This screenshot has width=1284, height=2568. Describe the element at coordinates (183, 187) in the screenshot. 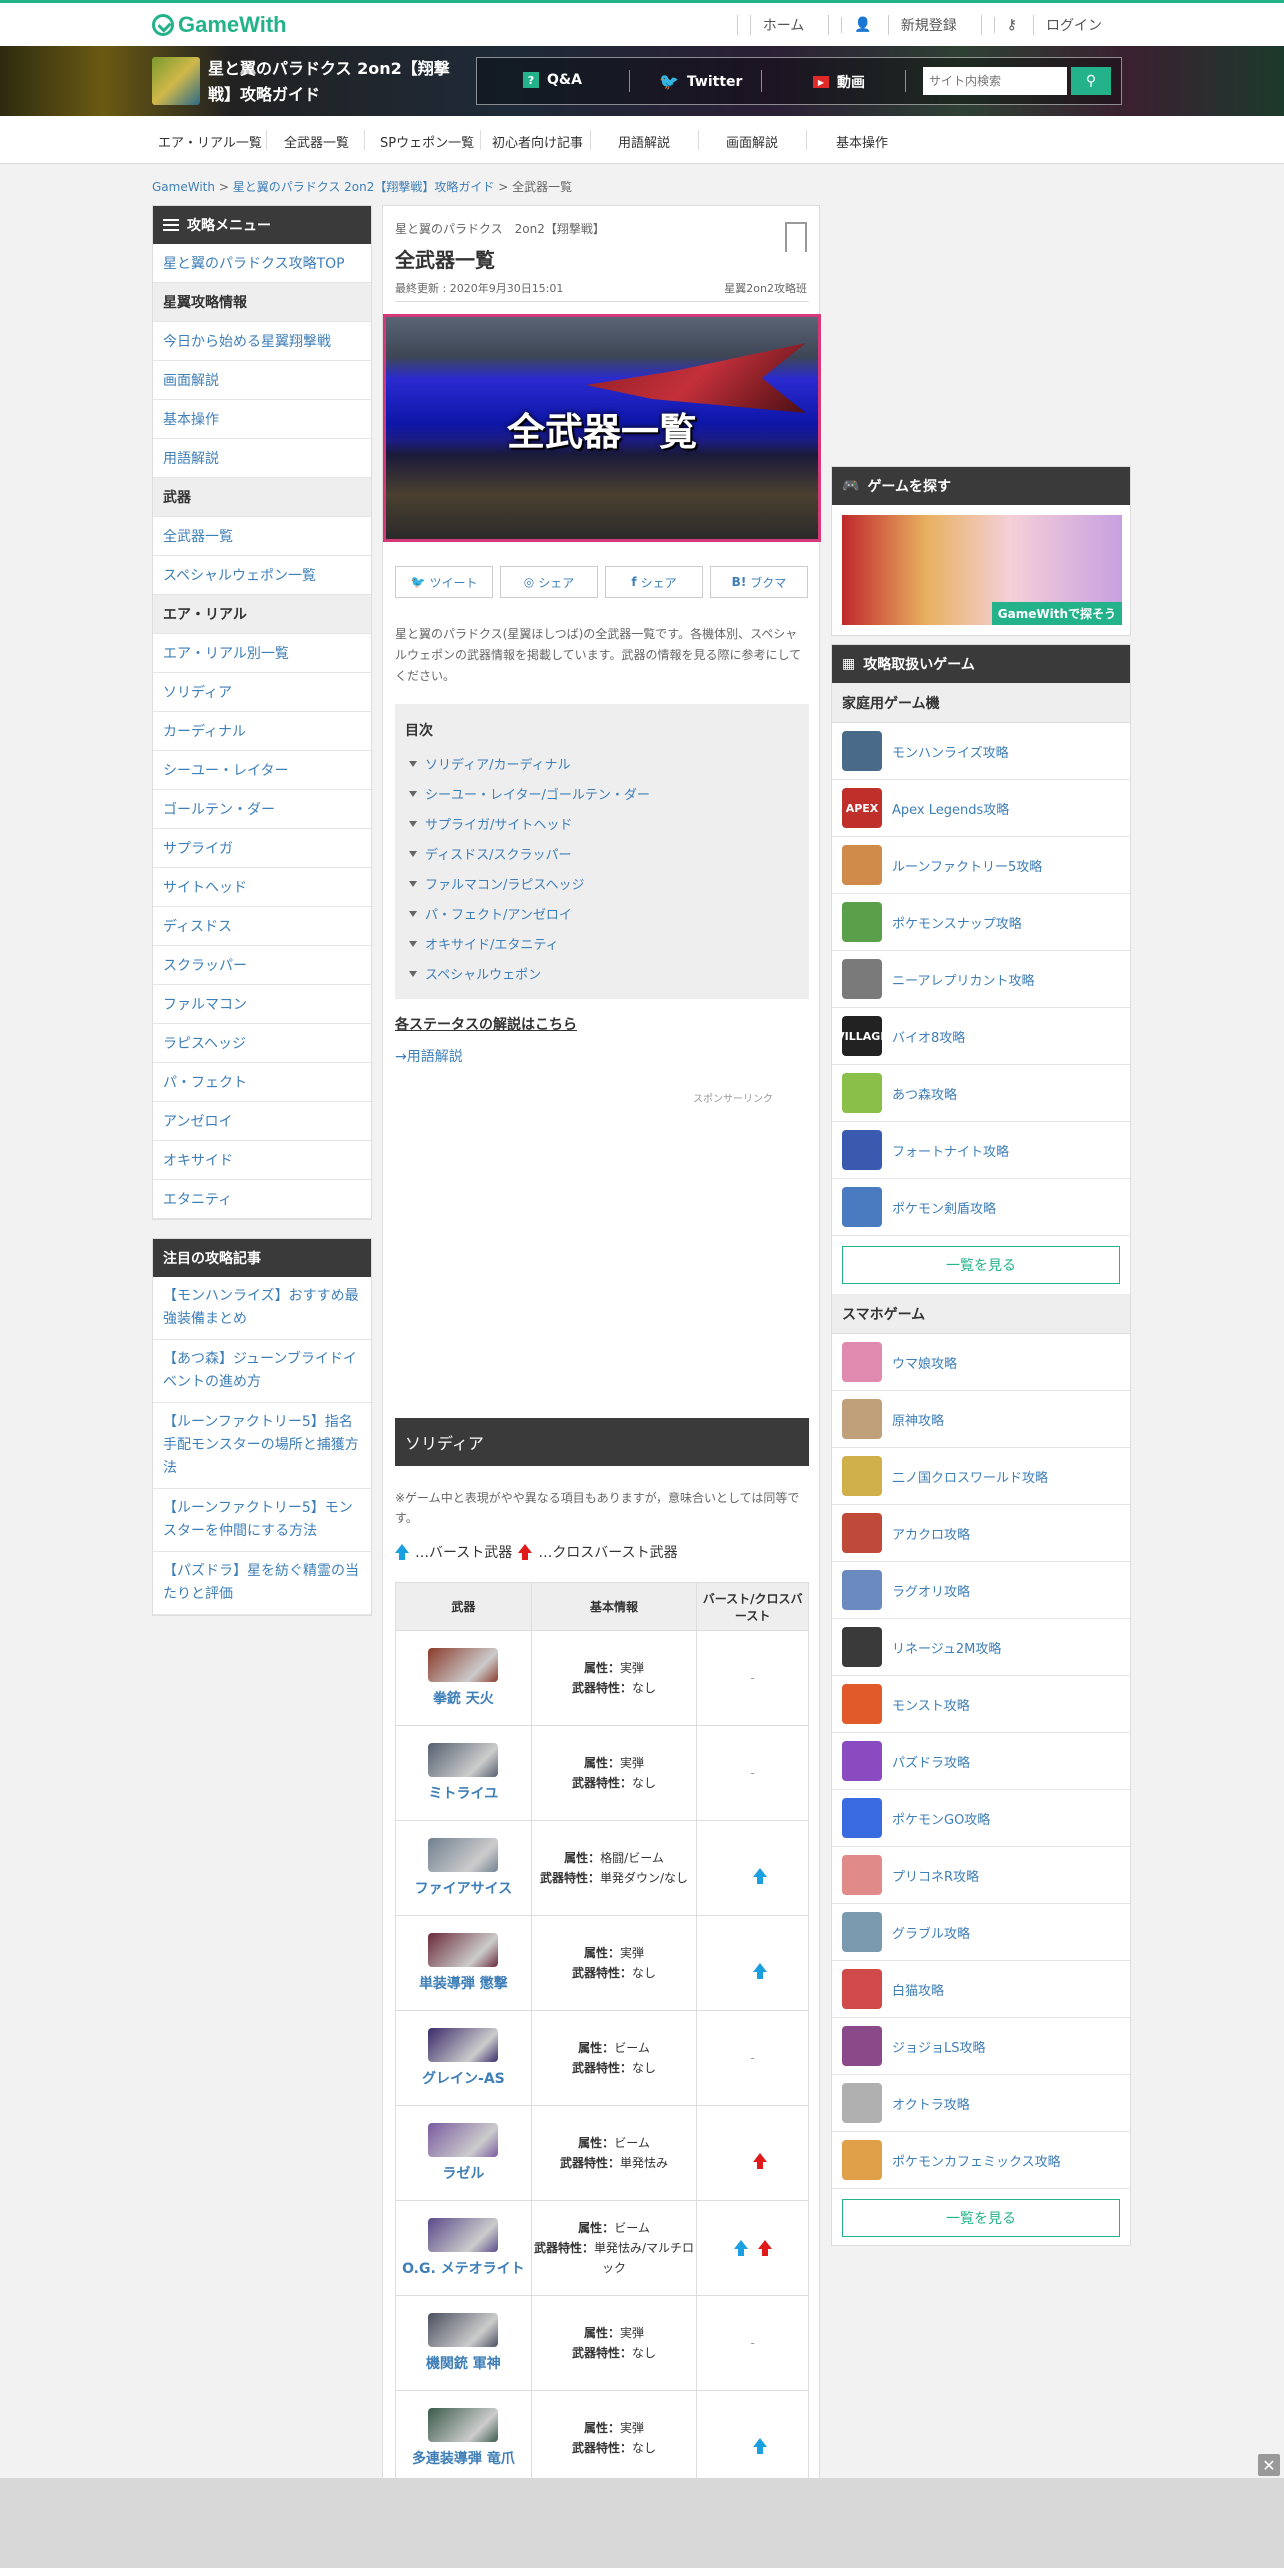

I see `breadcrumb-home: GameWith` at that location.